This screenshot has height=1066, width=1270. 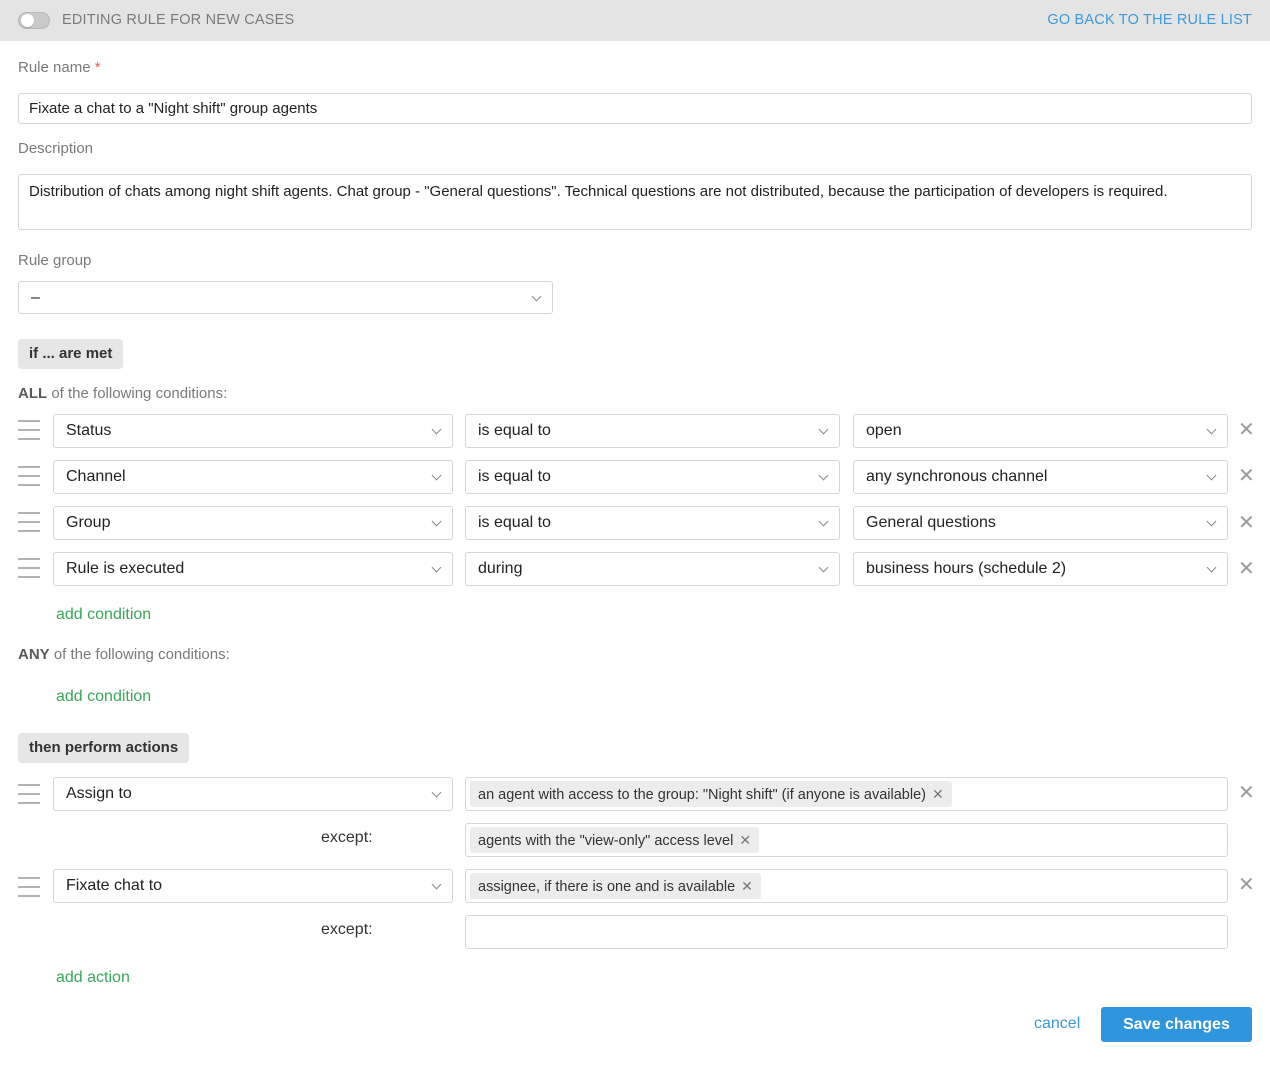 I want to click on condition-field-select: Status, so click(x=253, y=431).